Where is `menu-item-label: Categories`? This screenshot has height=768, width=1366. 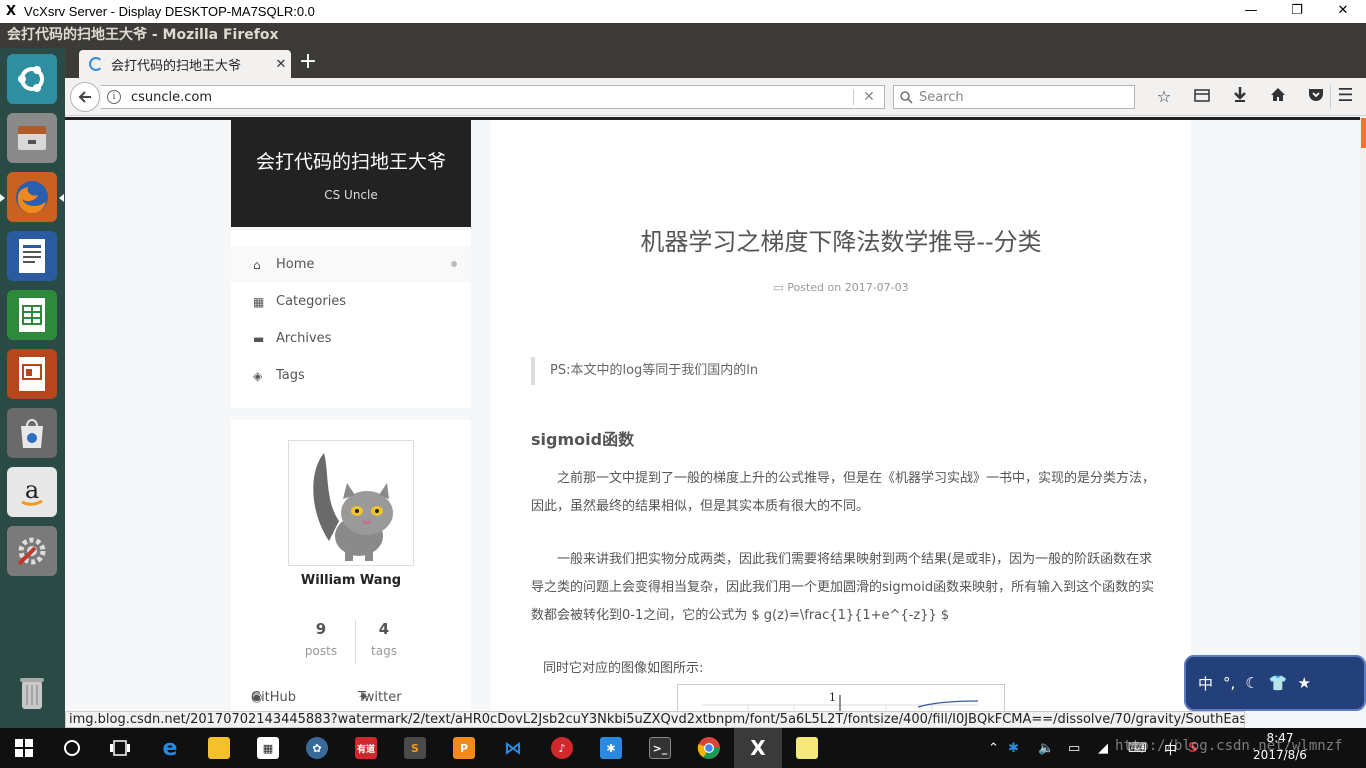
menu-item-label: Categories is located at coordinates (311, 301).